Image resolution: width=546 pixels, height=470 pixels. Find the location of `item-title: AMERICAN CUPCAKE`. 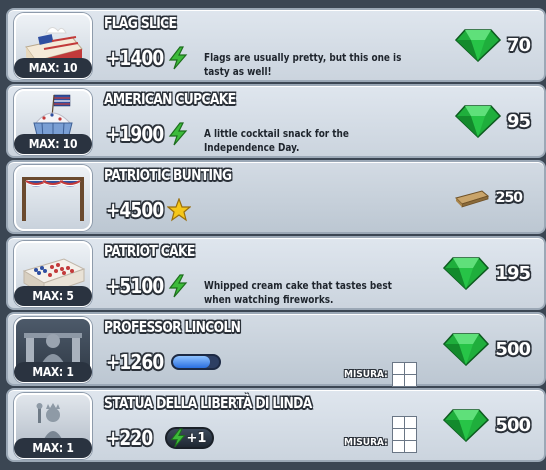

item-title: AMERICAN CUPCAKE is located at coordinates (170, 99).